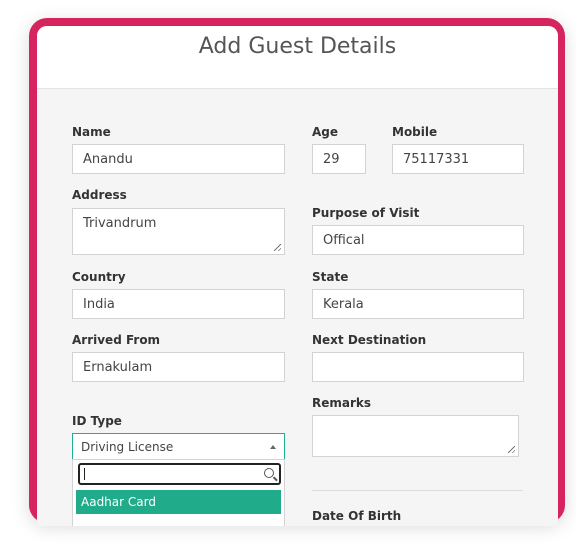 The image size is (576, 543). I want to click on address-label: Address, so click(99, 195).